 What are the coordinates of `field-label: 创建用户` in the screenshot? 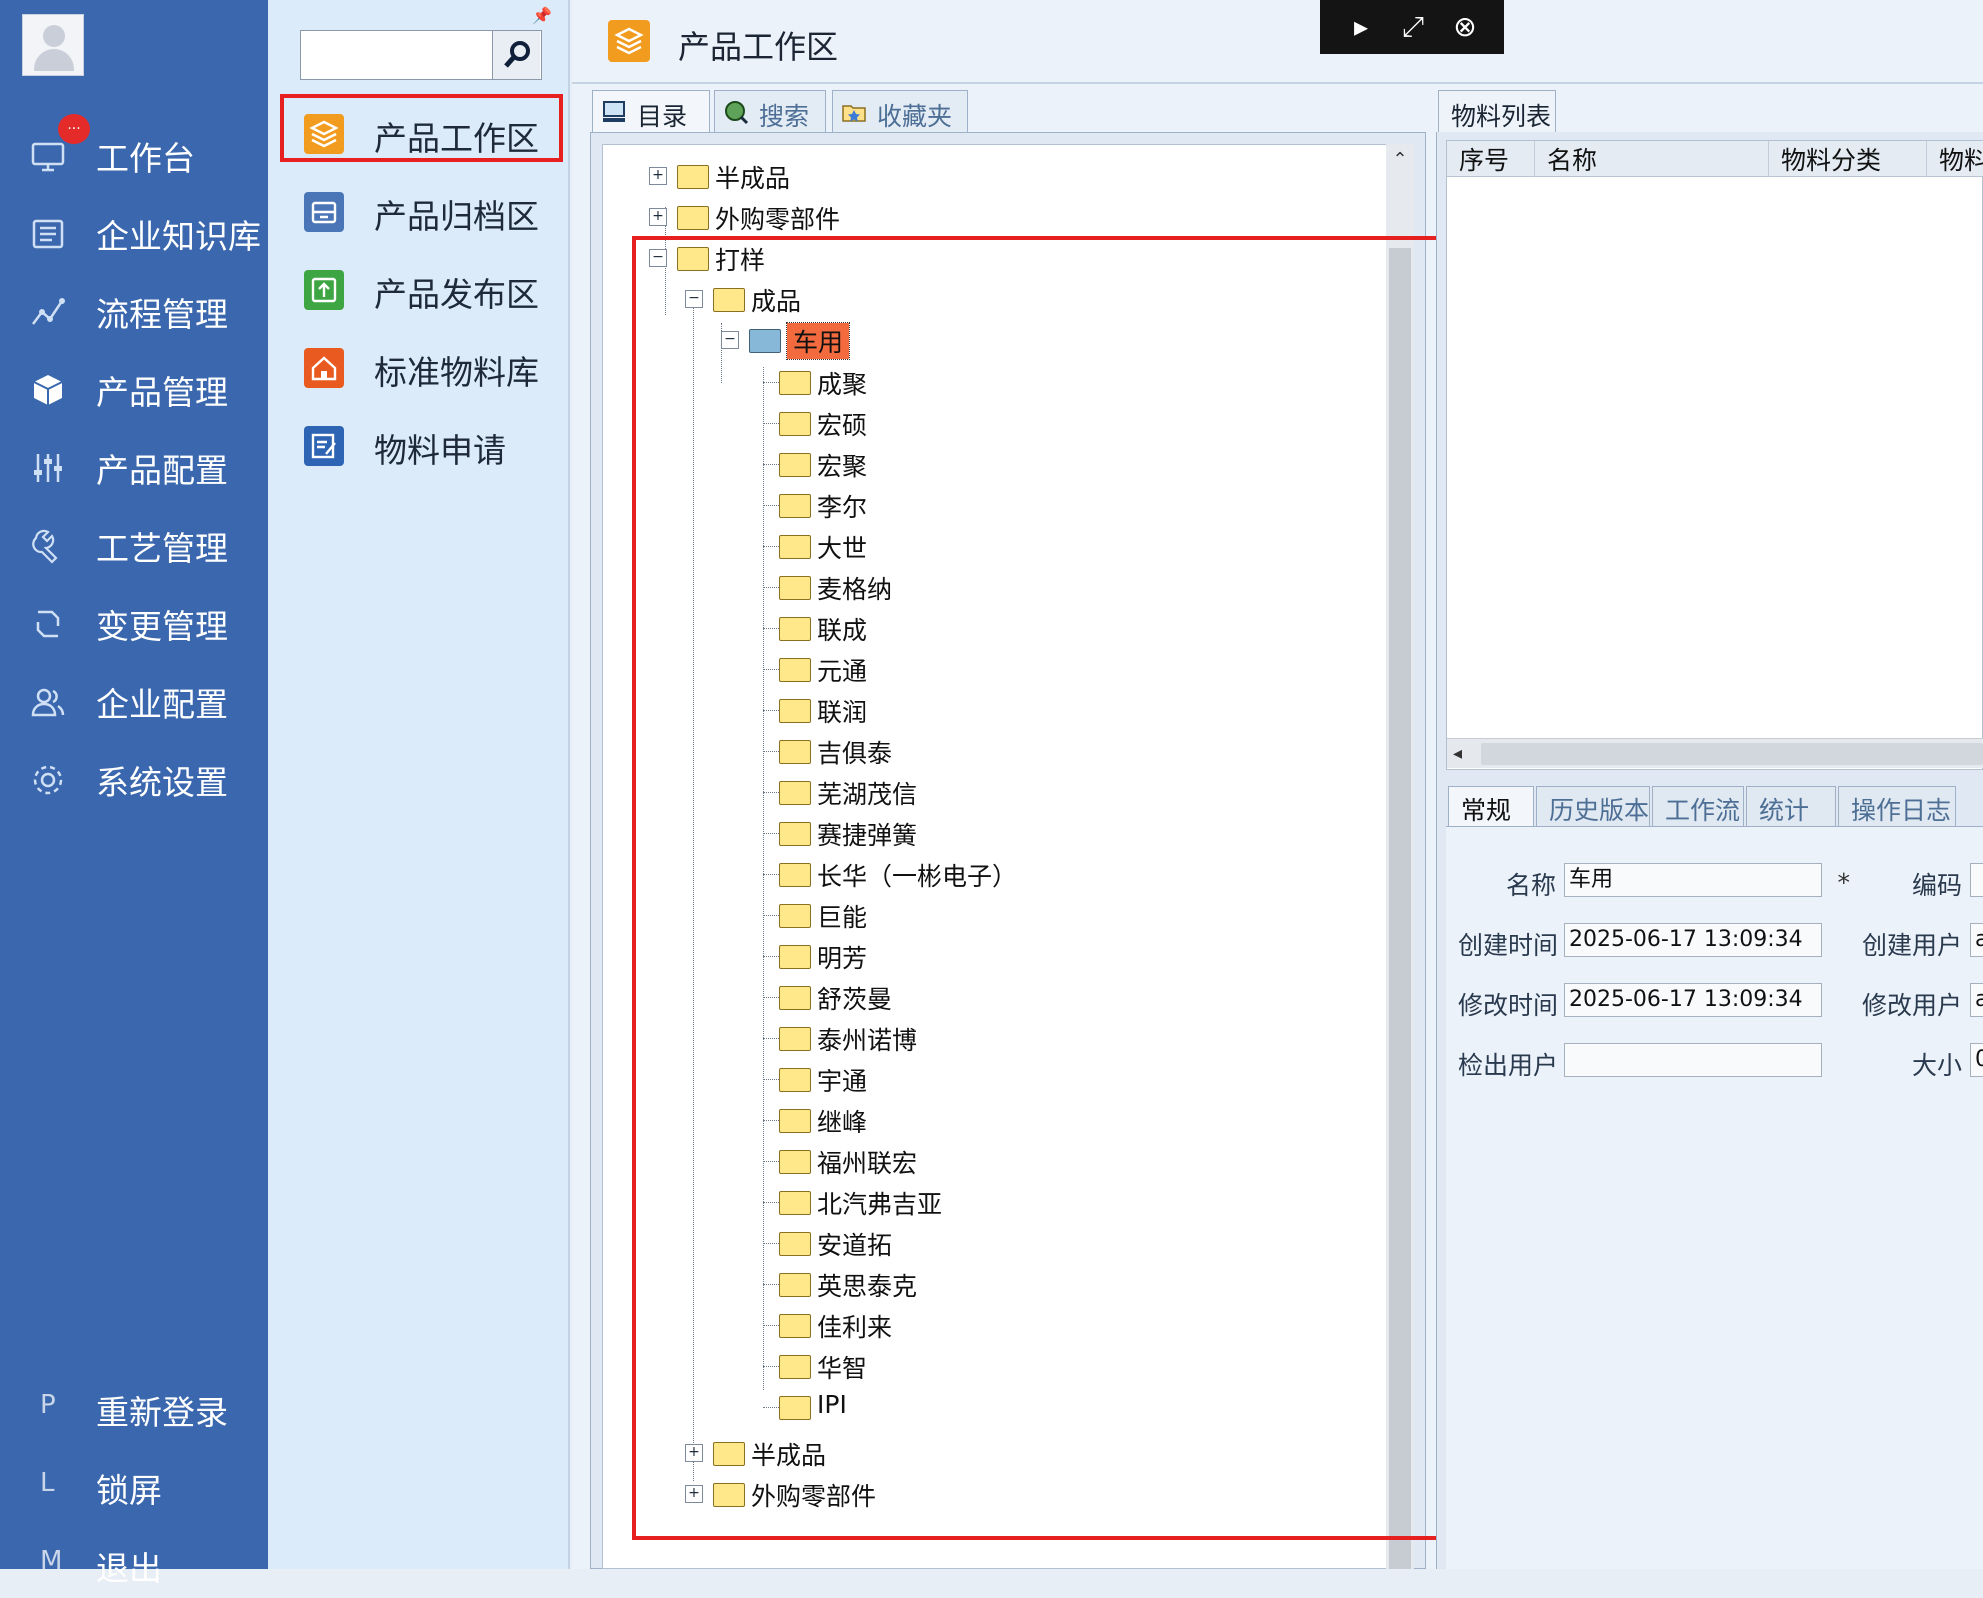 It's located at (1911, 945).